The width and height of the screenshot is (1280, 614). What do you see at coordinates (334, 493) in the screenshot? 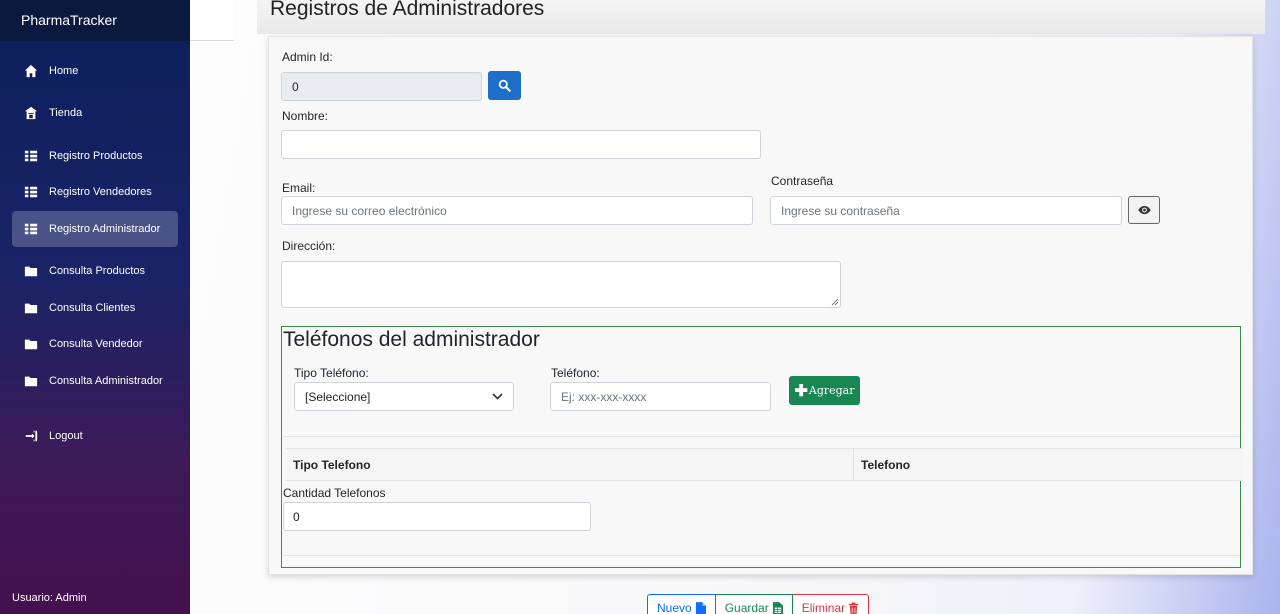
I see `cantidad-telefonos-label: Cantidad Telefonos` at bounding box center [334, 493].